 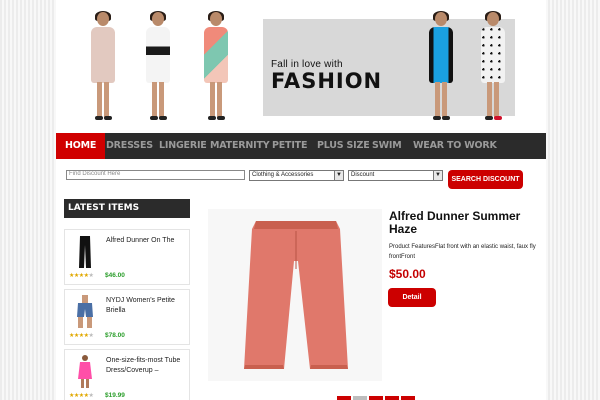 I want to click on product-title: Alfred Dunner Summer Haze, so click(x=464, y=223).